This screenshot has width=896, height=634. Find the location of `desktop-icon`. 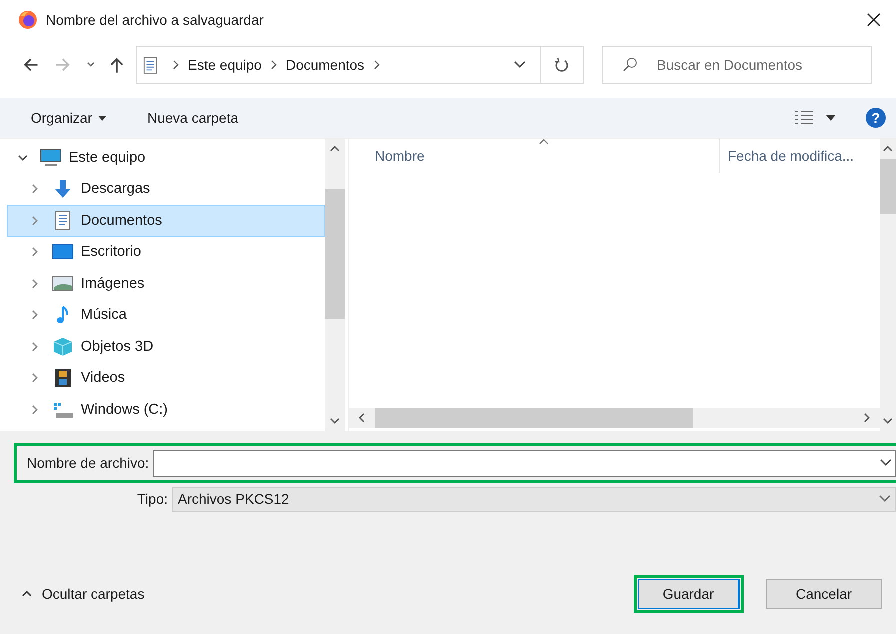

desktop-icon is located at coordinates (63, 252).